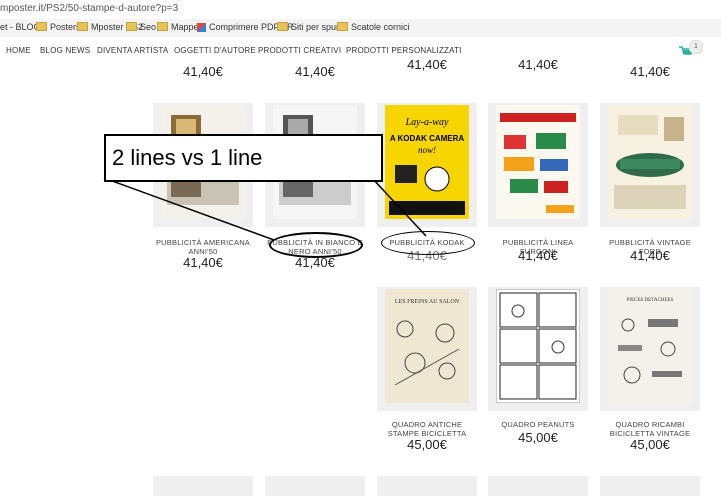 The height and width of the screenshot is (496, 721). I want to click on svg-text: now!, so click(427, 150).